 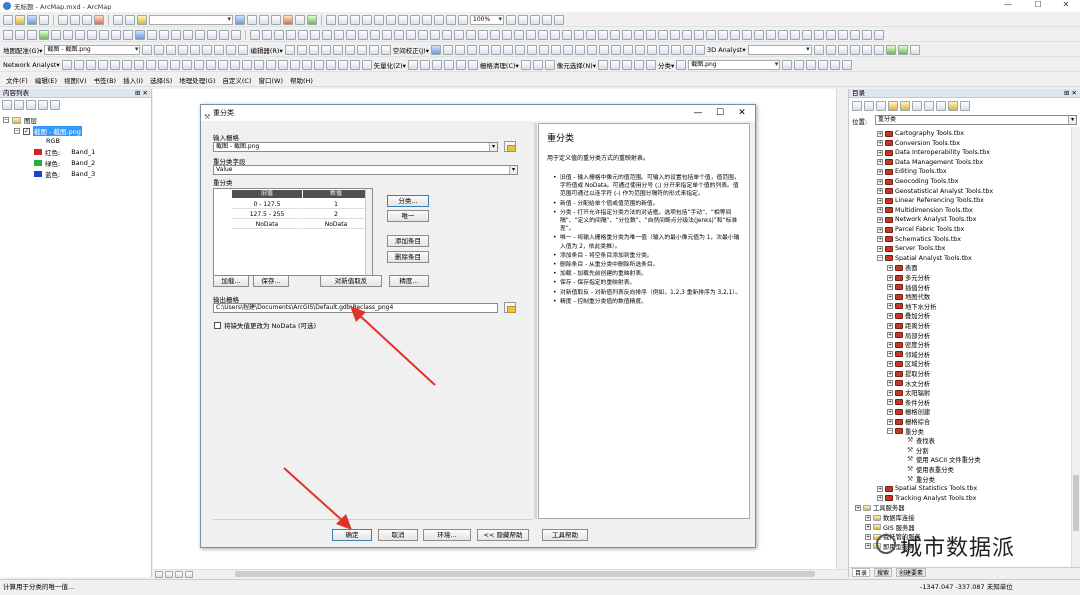 I want to click on georef-extra-1-icon, so click(x=219, y=49).